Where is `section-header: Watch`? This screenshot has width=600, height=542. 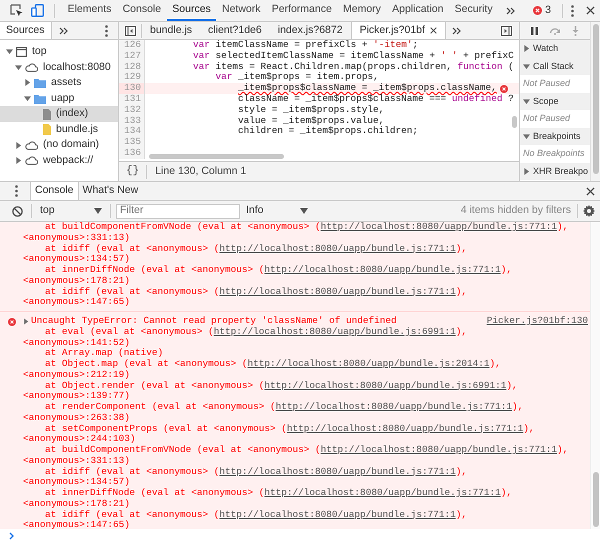
section-header: Watch is located at coordinates (555, 49).